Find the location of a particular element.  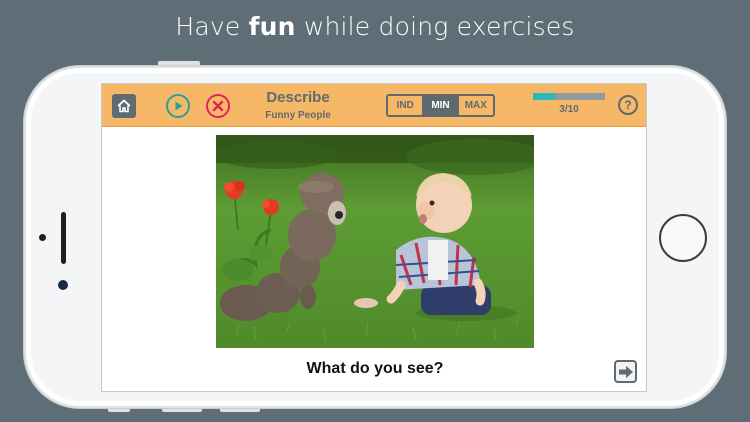

proximity-sensor is located at coordinates (42, 237).